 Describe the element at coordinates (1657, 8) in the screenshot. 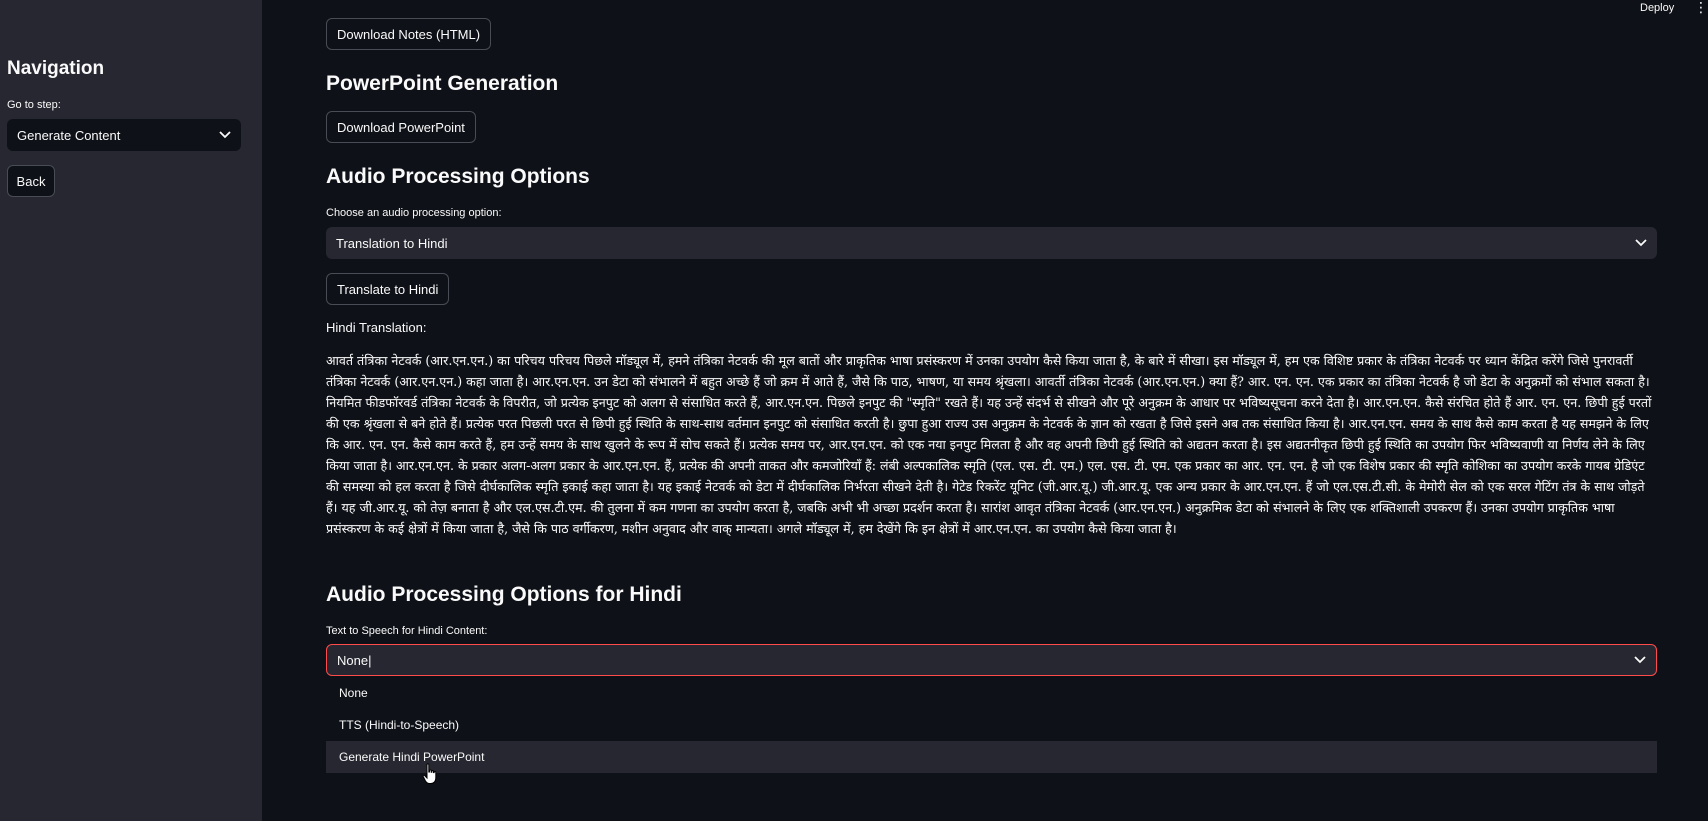

I see `deploy-button: Deploy` at that location.